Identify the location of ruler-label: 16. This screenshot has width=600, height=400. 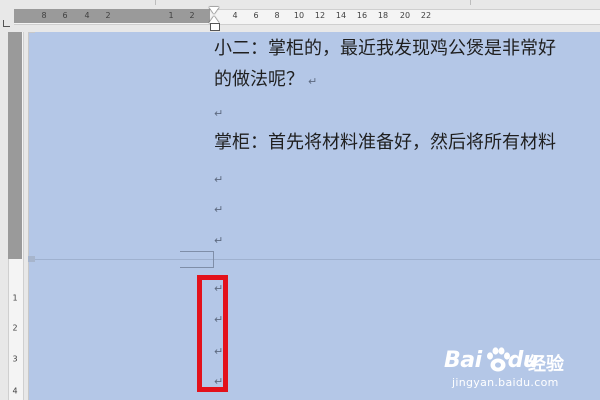
(362, 15).